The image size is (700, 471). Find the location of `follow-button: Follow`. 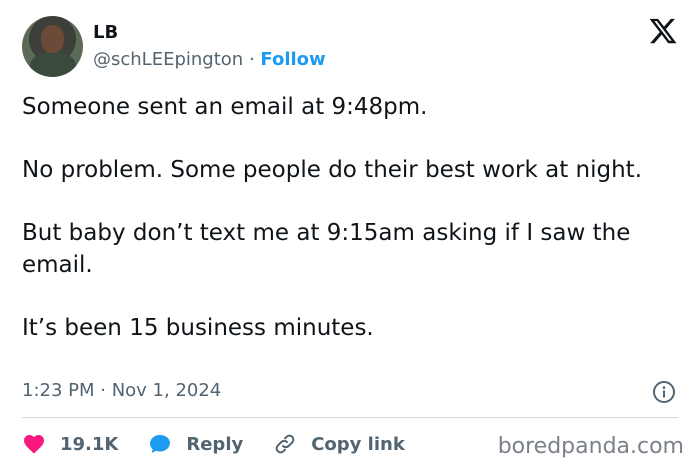

follow-button: Follow is located at coordinates (292, 59).